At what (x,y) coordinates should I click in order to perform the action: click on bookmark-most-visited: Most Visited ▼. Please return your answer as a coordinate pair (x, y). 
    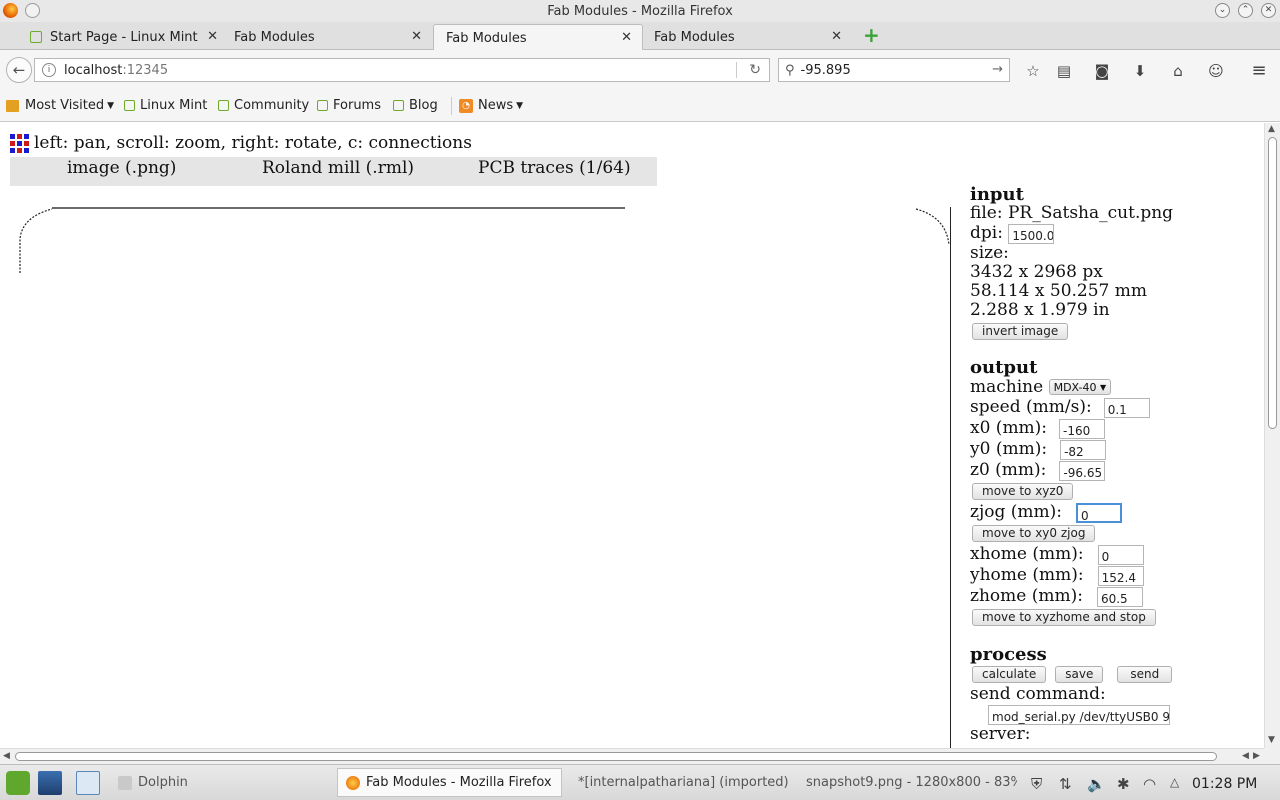
    Looking at the image, I should click on (60, 105).